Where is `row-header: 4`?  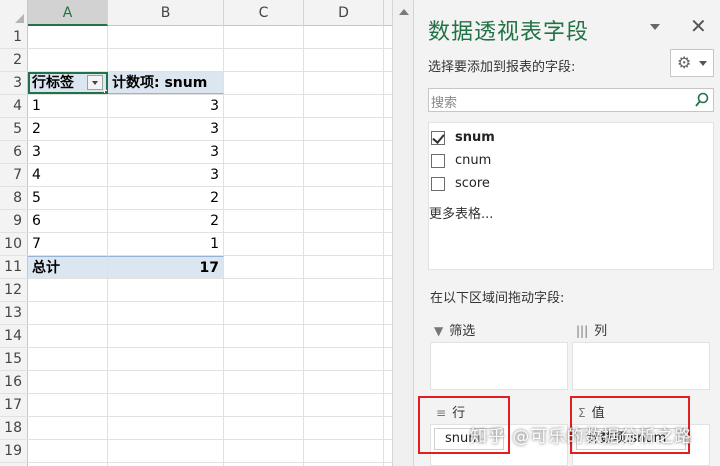
row-header: 4 is located at coordinates (14, 106).